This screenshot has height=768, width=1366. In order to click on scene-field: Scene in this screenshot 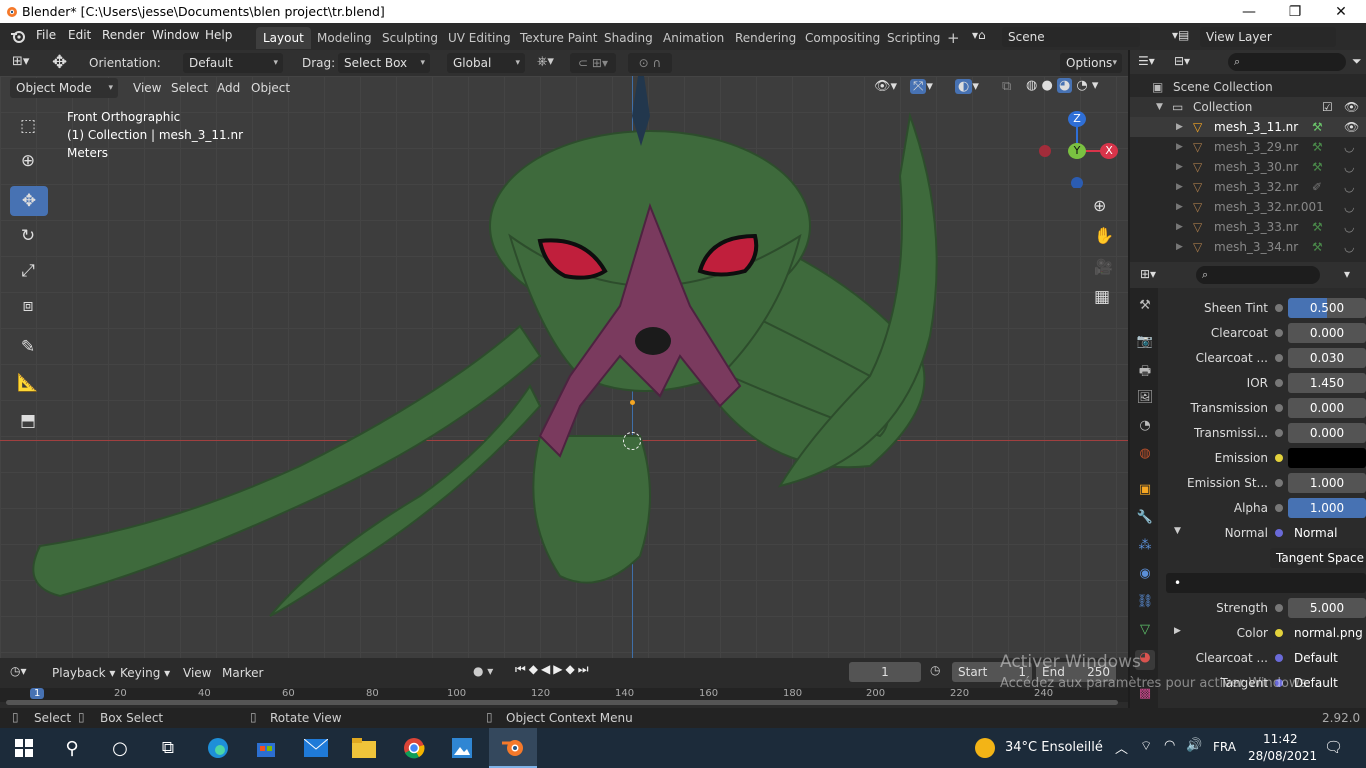, I will do `click(1071, 37)`.